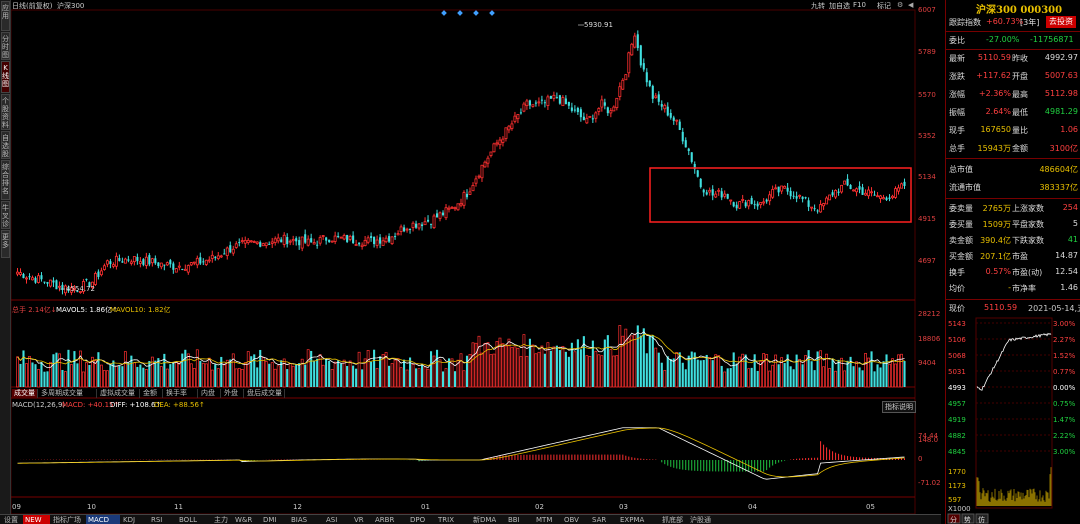 This screenshot has height=524, width=1080. Describe the element at coordinates (12, 519) in the screenshot. I see `indicator-tab-0: 设置` at that location.